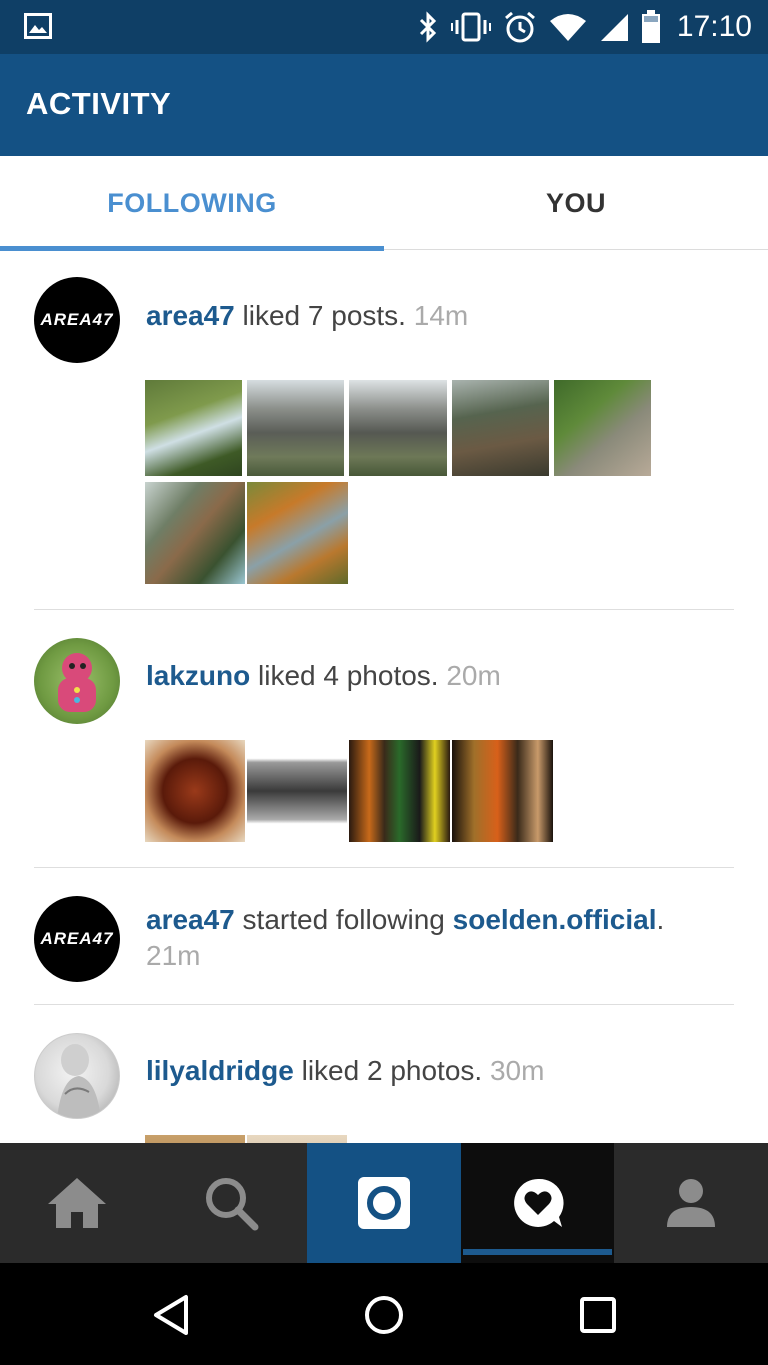 This screenshot has height=1365, width=768. Describe the element at coordinates (343, 919) in the screenshot. I see `action-text: started following` at that location.